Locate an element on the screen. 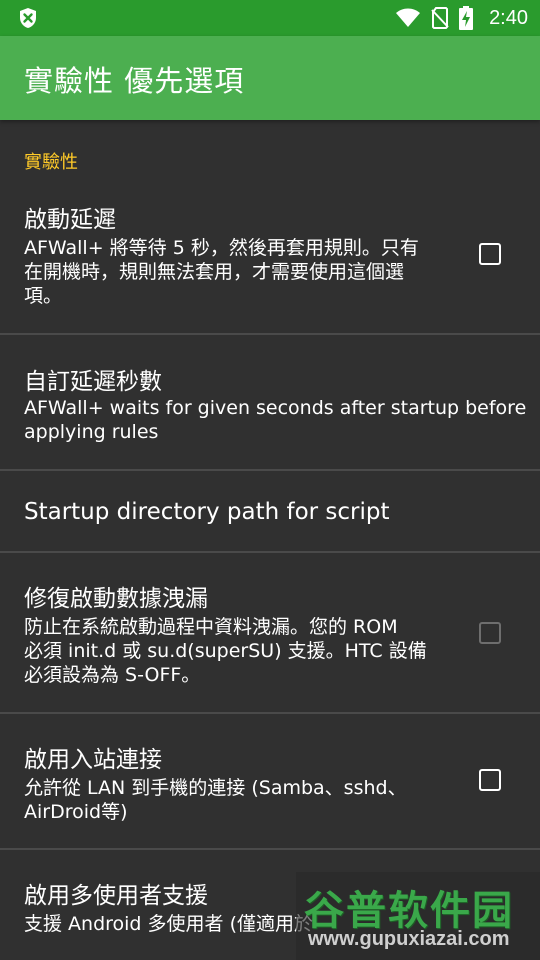  summary-line: AFWall+ 將等待 5 秒，然後再套用規則。只有 is located at coordinates (221, 248).